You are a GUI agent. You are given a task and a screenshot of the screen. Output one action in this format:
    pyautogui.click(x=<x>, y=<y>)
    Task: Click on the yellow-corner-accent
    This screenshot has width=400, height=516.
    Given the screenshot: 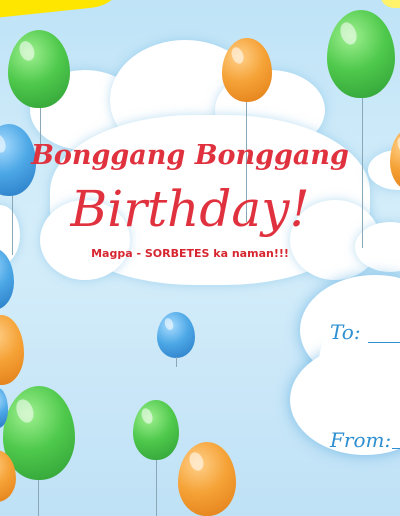 What is the action you would take?
    pyautogui.click(x=66, y=10)
    